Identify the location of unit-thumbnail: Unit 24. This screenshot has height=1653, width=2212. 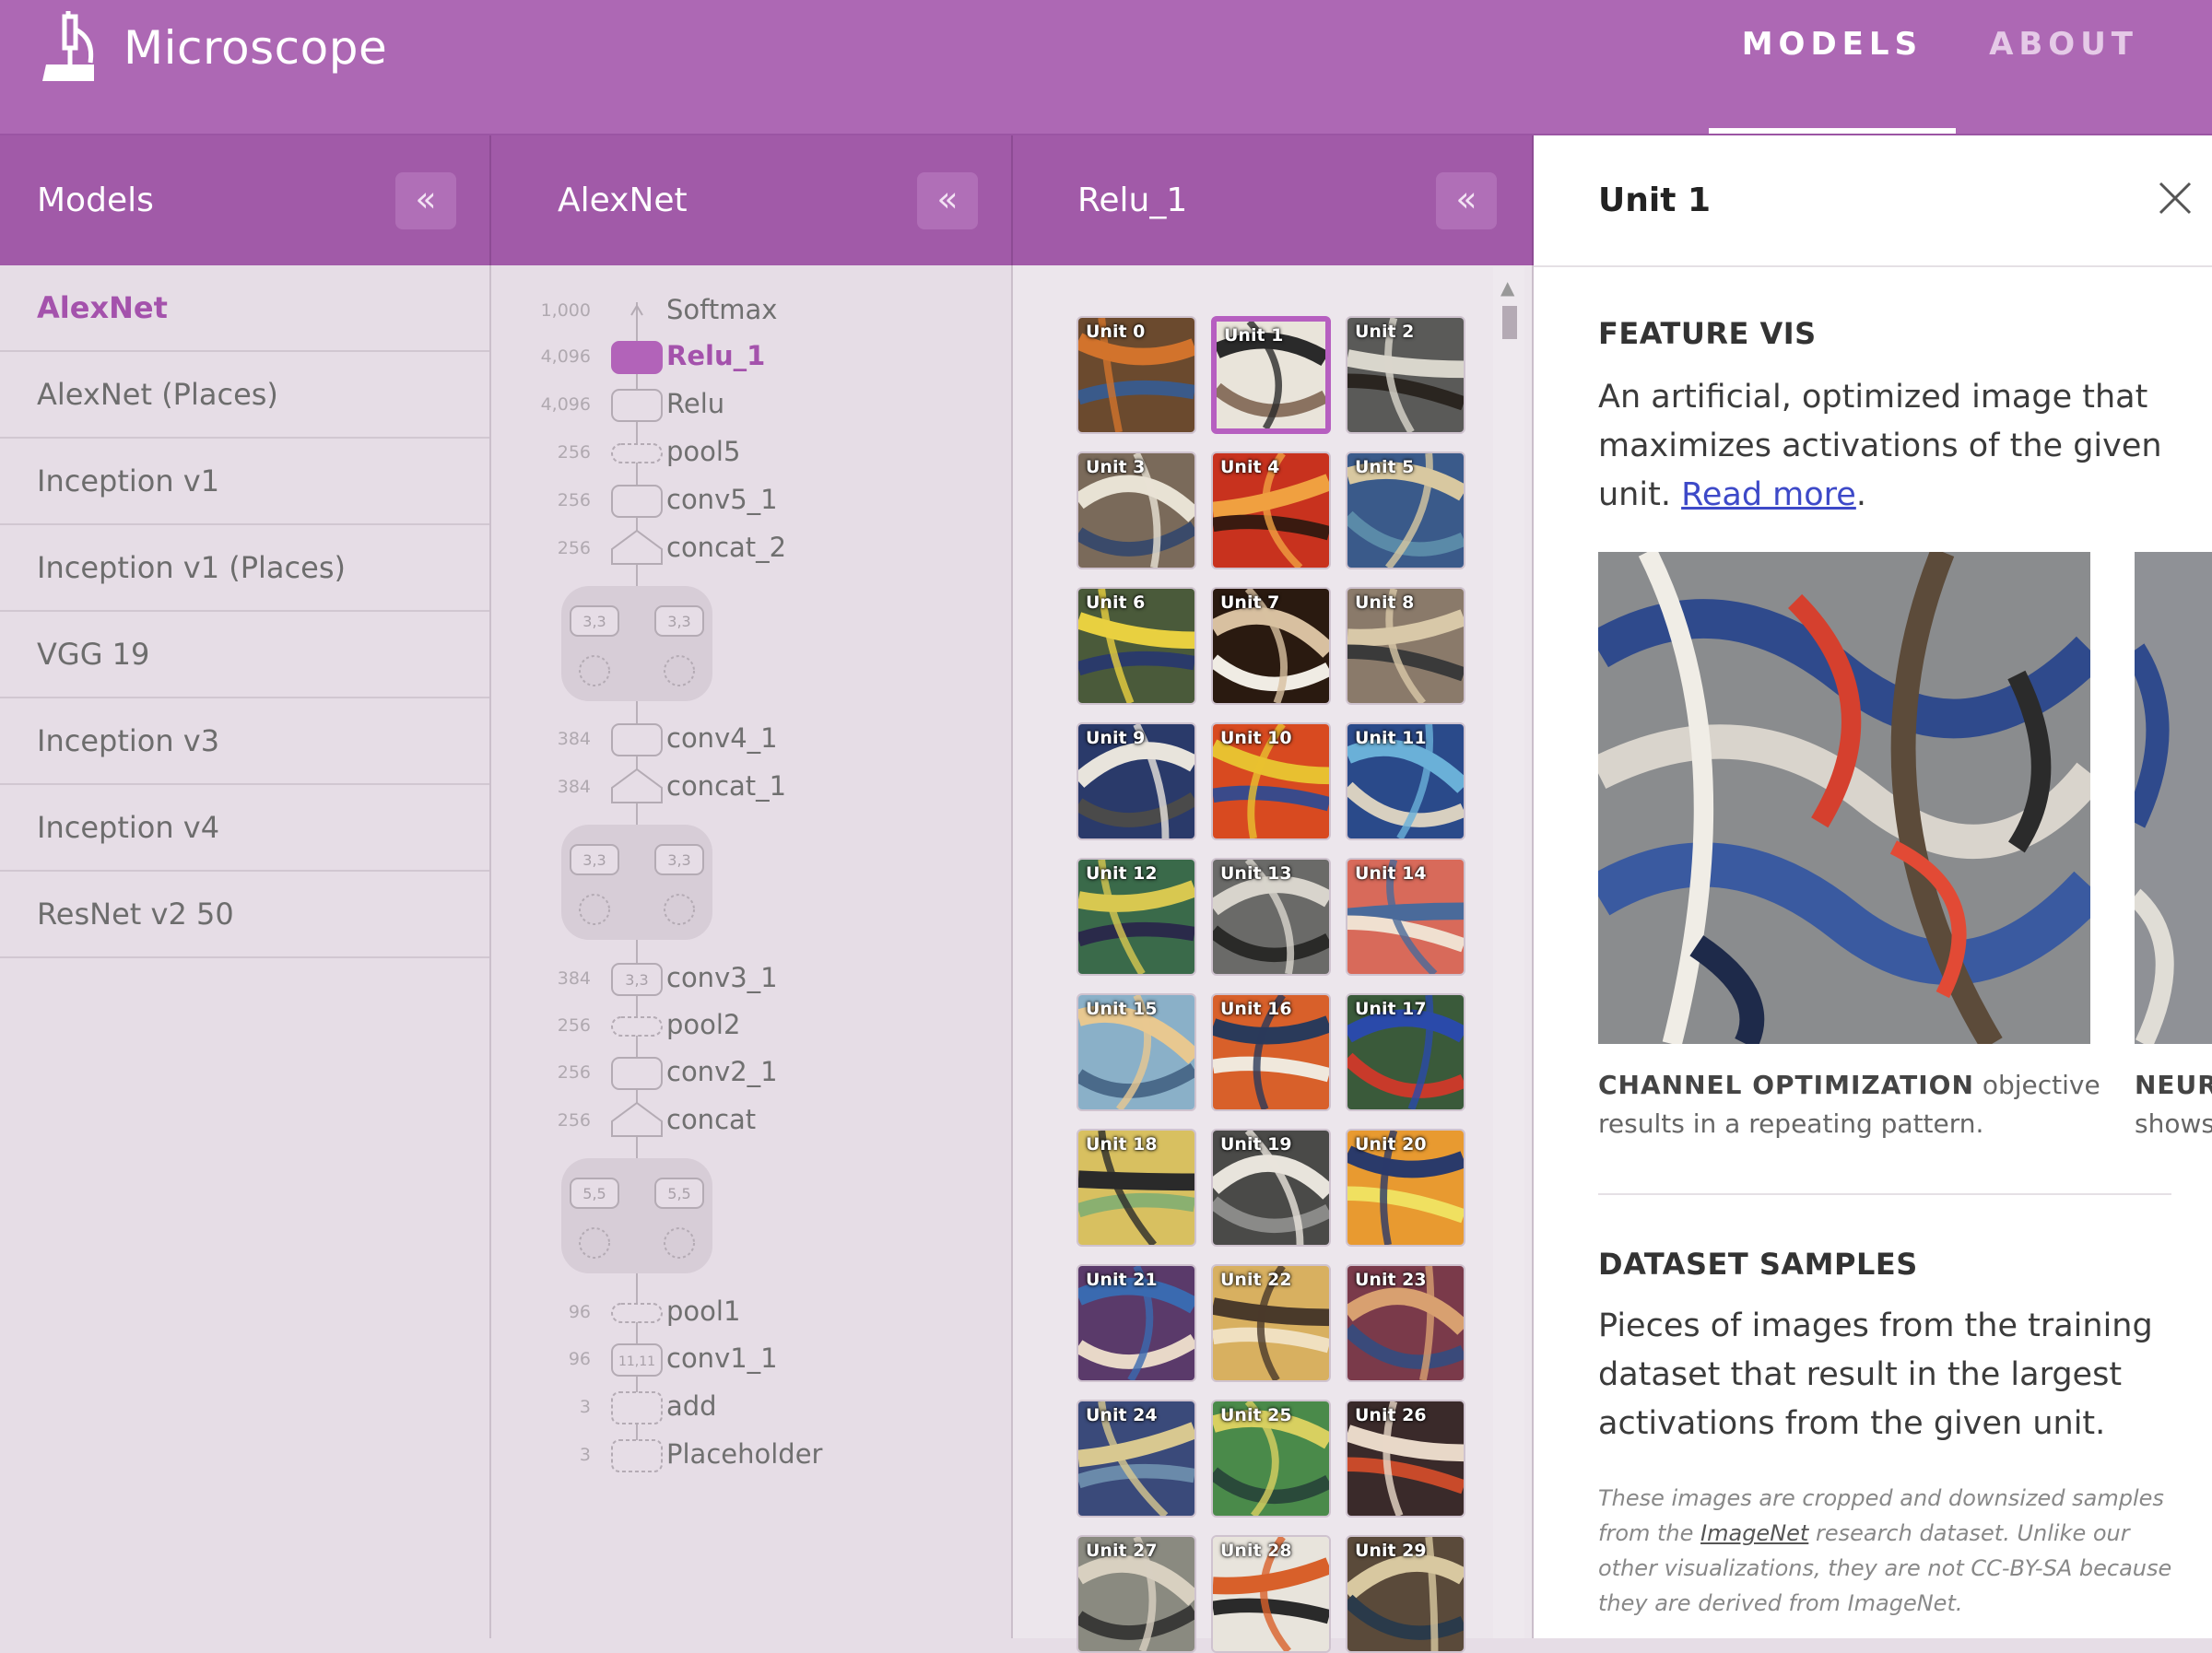
(1136, 1459).